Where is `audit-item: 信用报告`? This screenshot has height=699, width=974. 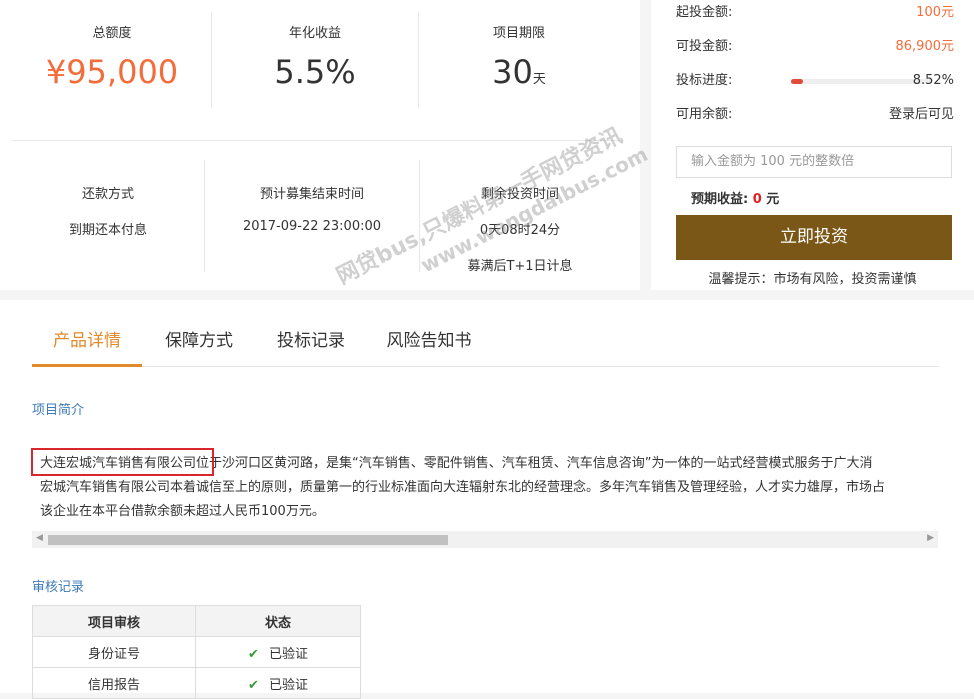 audit-item: 信用报告 is located at coordinates (114, 683).